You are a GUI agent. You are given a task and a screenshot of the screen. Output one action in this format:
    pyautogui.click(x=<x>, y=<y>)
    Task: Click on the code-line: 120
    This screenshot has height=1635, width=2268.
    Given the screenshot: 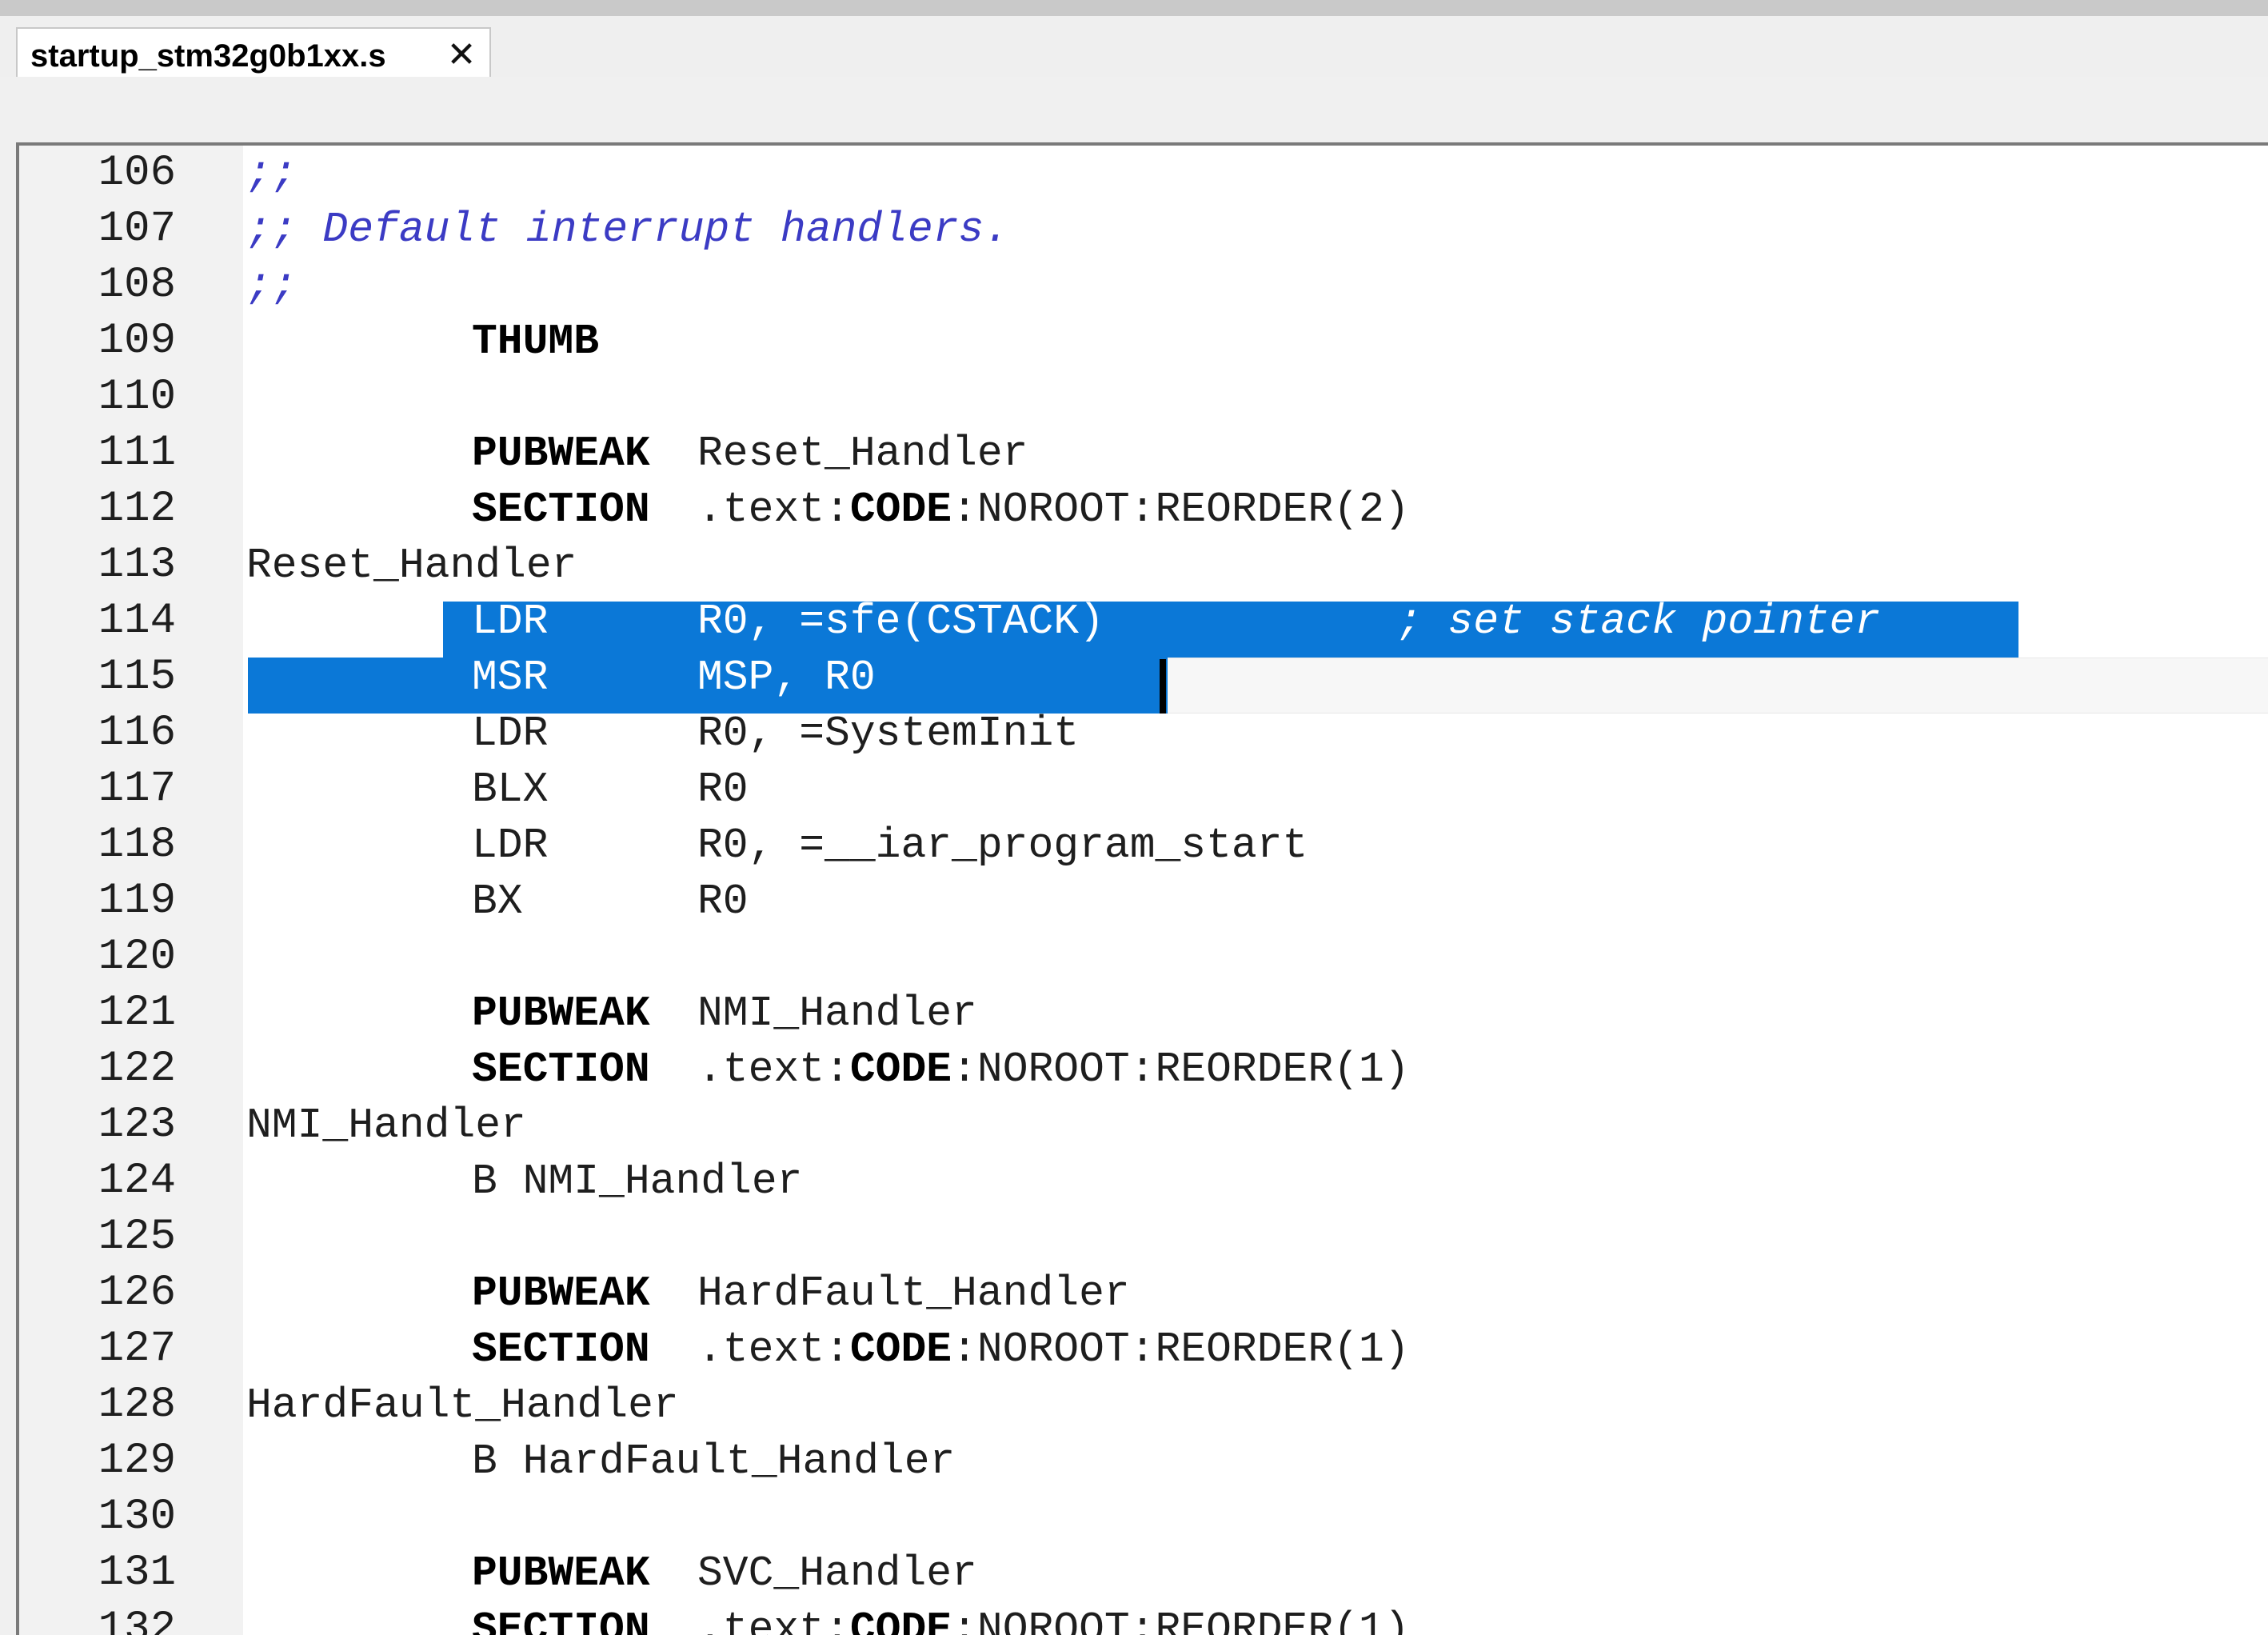 What is the action you would take?
    pyautogui.click(x=1143, y=957)
    